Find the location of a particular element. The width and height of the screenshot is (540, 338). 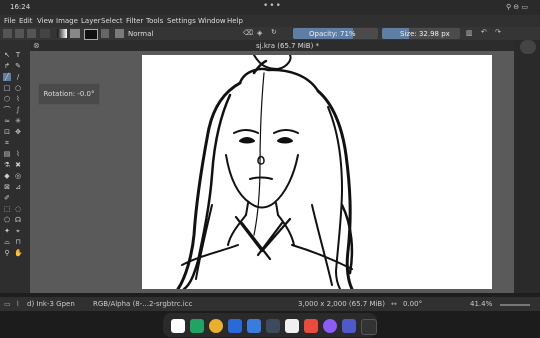

reload-preset-icon: ↻ is located at coordinates (274, 32).